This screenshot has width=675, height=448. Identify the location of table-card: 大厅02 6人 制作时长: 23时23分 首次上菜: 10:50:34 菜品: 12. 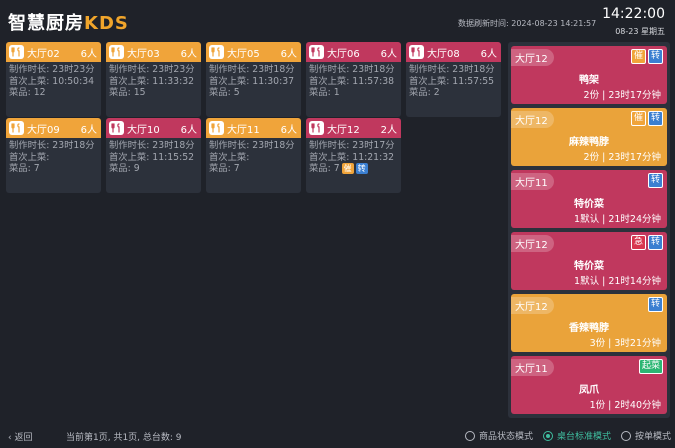
(53, 79).